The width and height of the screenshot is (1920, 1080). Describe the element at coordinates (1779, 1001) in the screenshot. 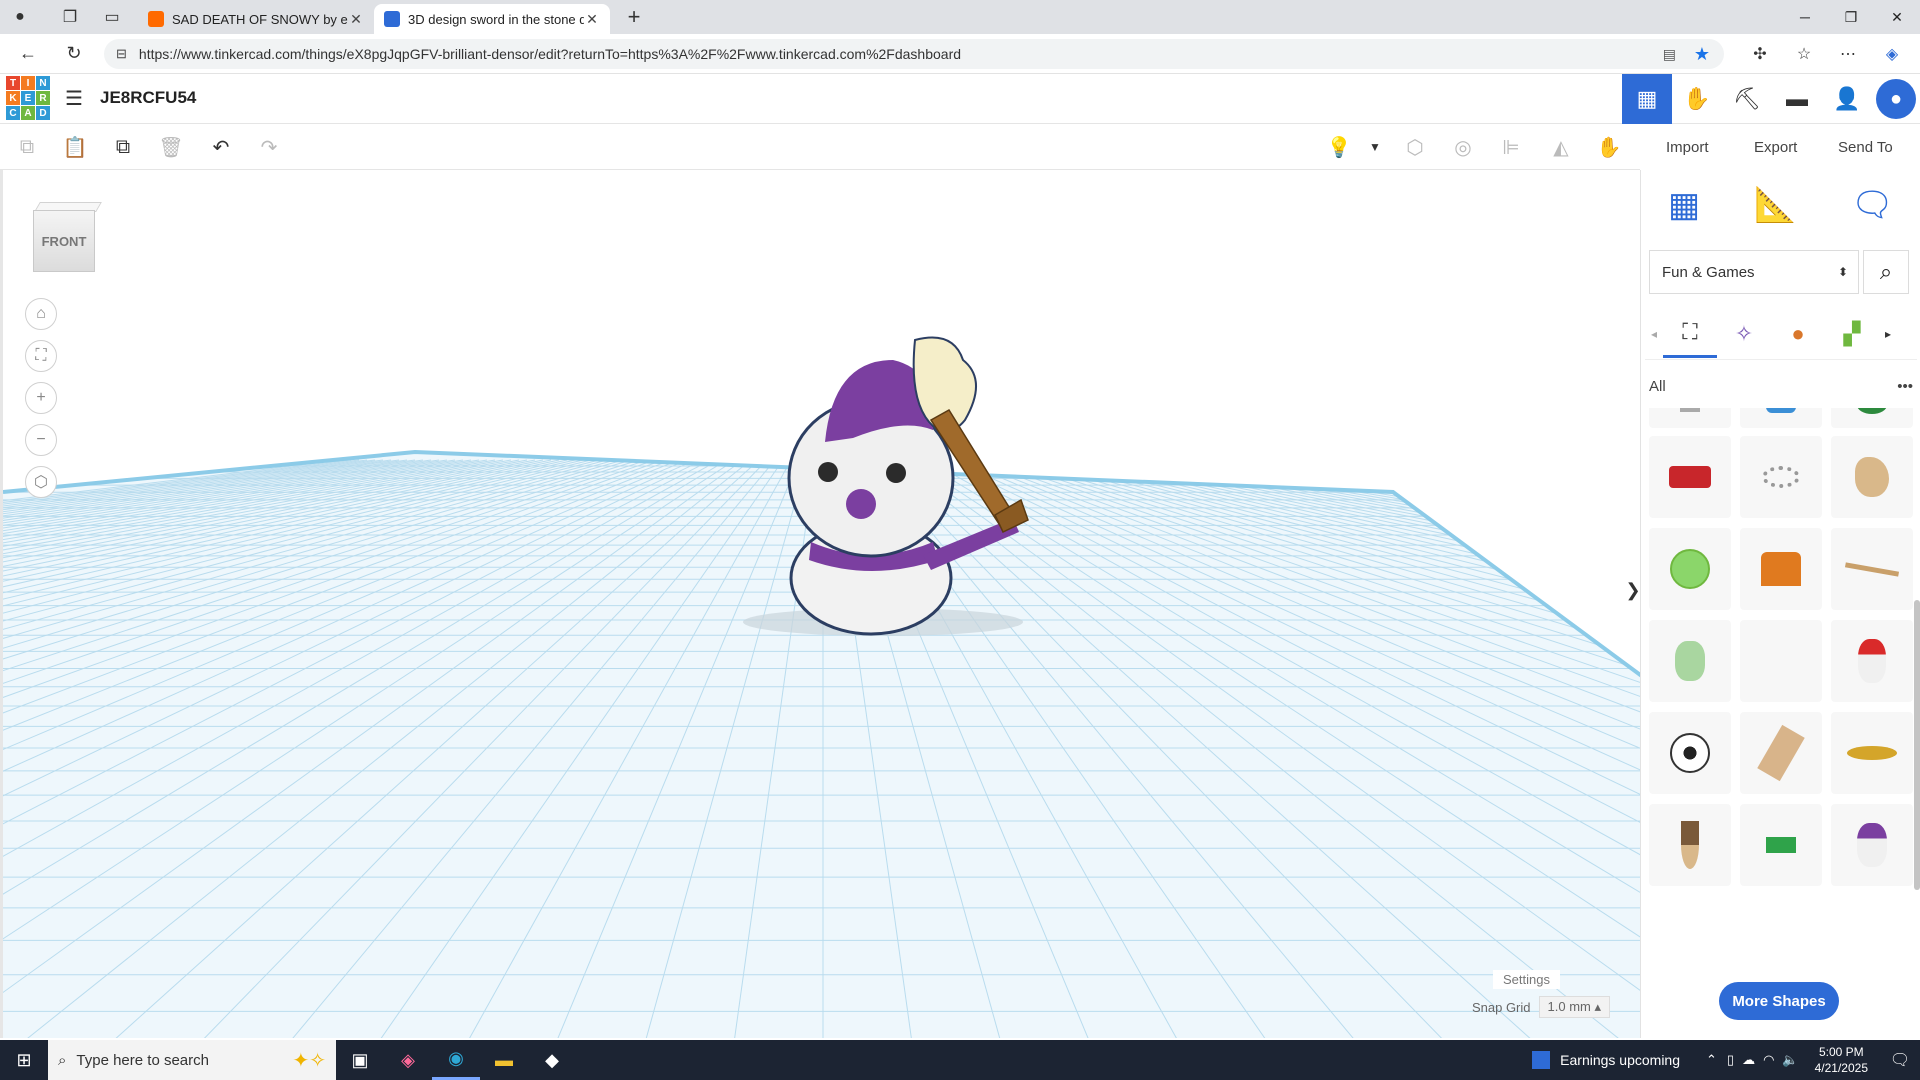

I see `more-shapes-button: More Shapes` at that location.